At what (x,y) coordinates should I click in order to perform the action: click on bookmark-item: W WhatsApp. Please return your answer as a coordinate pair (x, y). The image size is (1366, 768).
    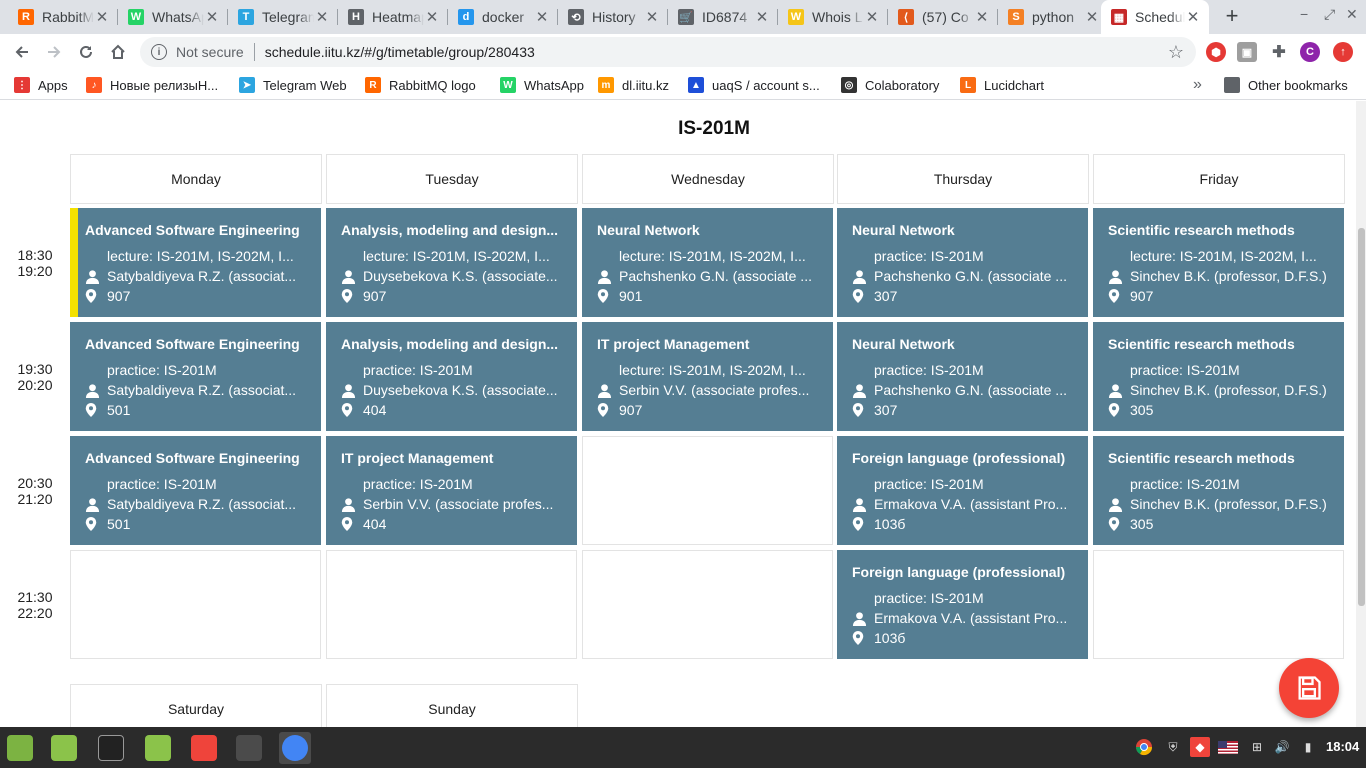
    Looking at the image, I should click on (542, 85).